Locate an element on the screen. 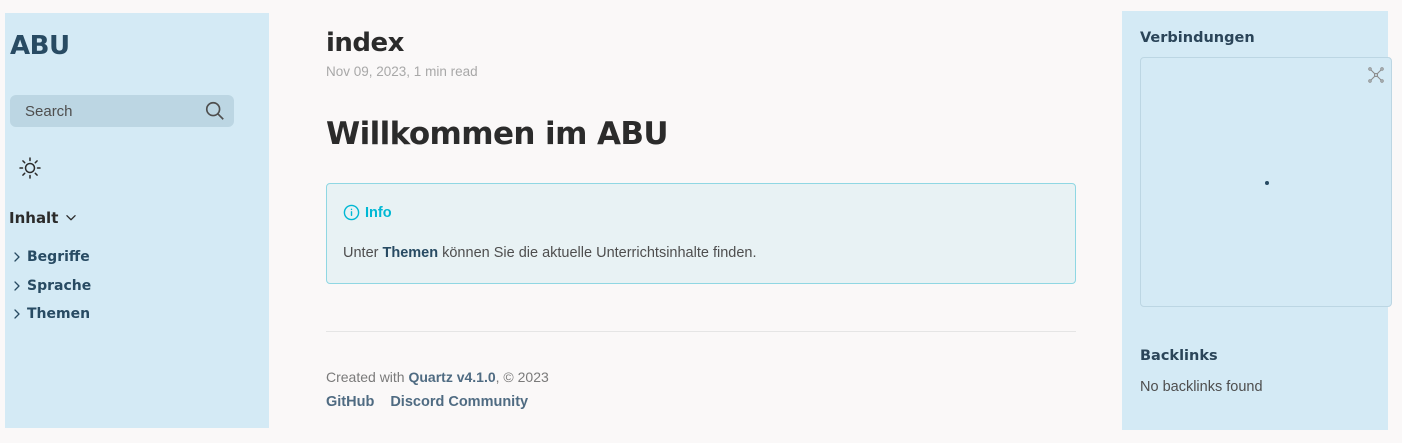  info-icon is located at coordinates (351, 212).